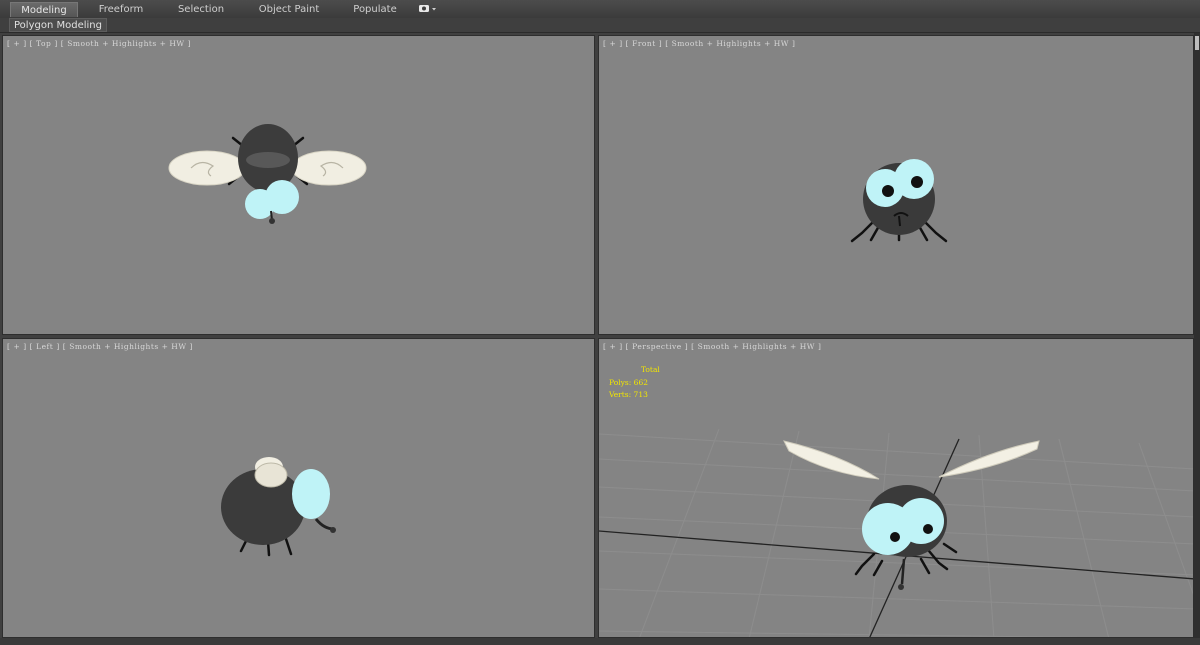  What do you see at coordinates (644, 43) in the screenshot?
I see `viewport-name: Front` at bounding box center [644, 43].